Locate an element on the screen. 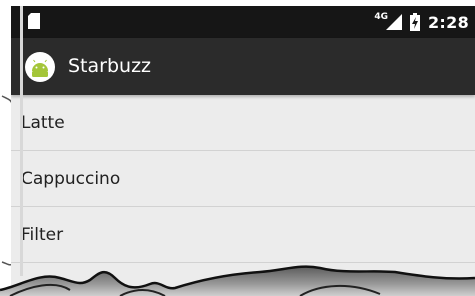 The image size is (475, 296). android-icon is located at coordinates (40, 67).